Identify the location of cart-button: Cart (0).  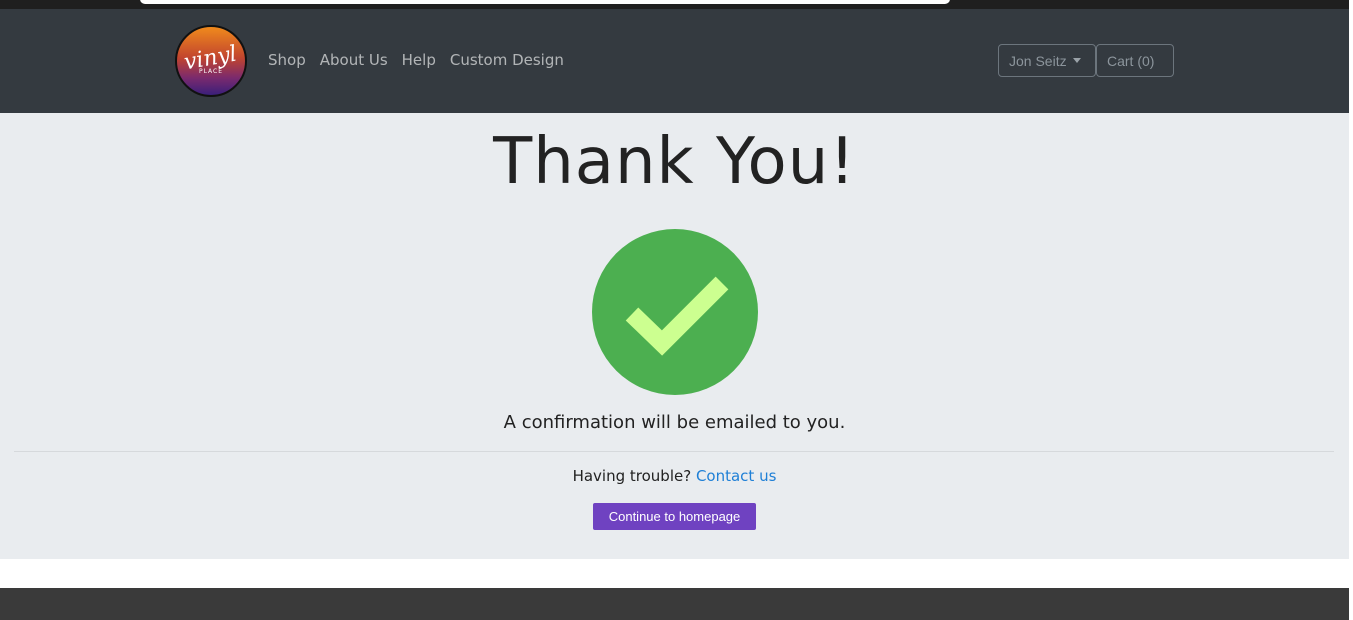
(1135, 60).